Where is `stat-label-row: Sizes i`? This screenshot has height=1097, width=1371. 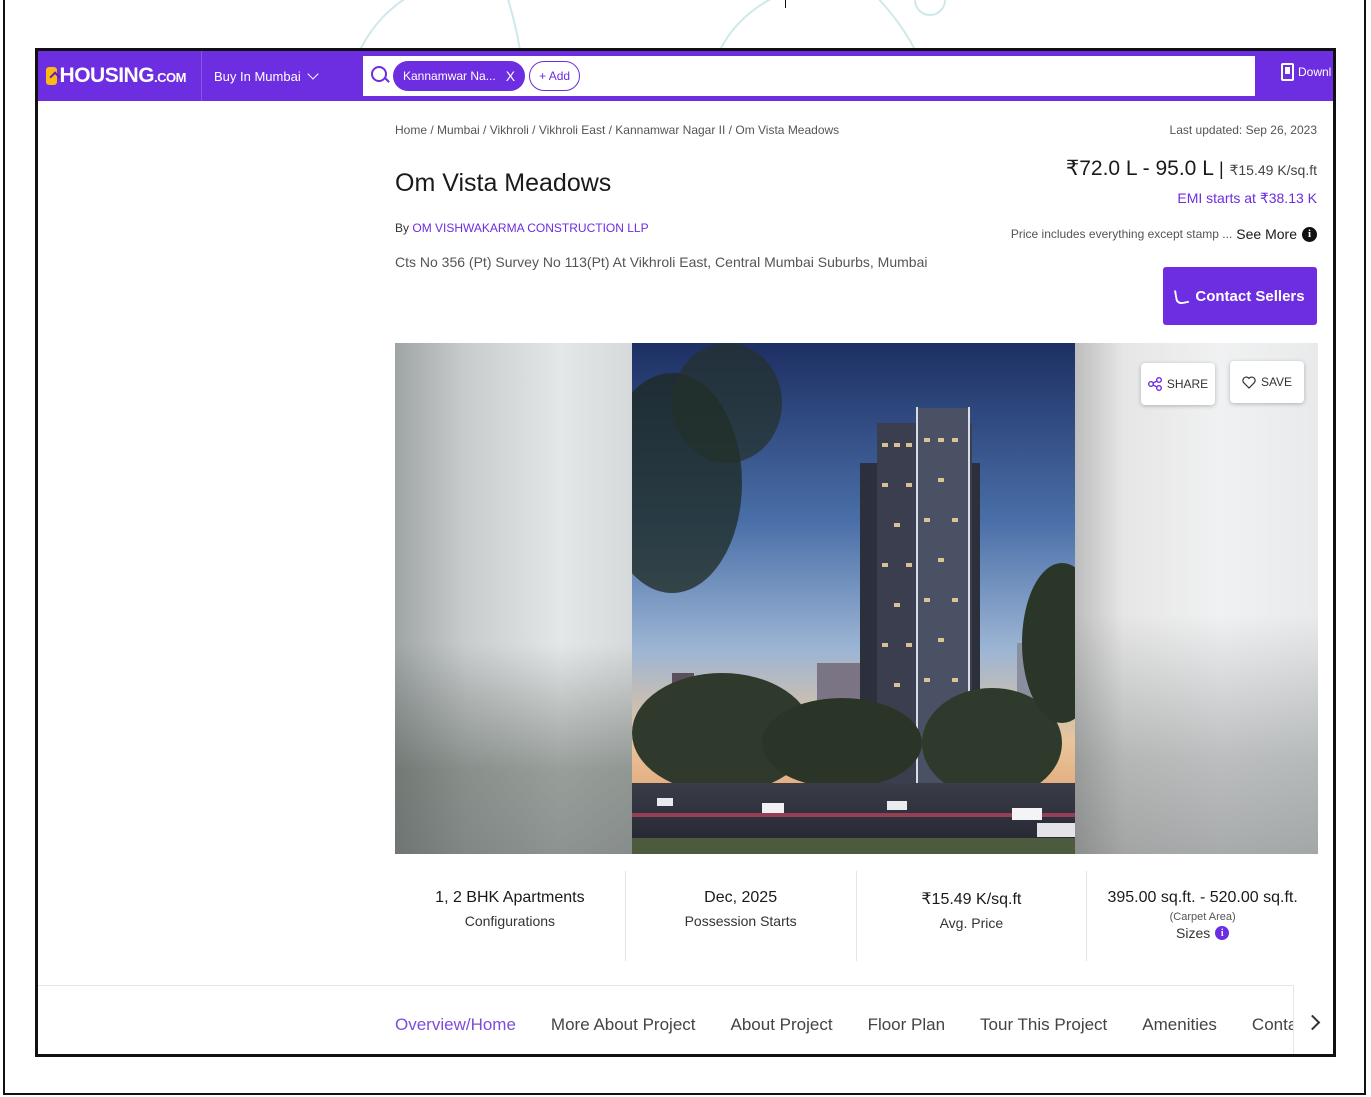
stat-label-row: Sizes i is located at coordinates (1202, 933).